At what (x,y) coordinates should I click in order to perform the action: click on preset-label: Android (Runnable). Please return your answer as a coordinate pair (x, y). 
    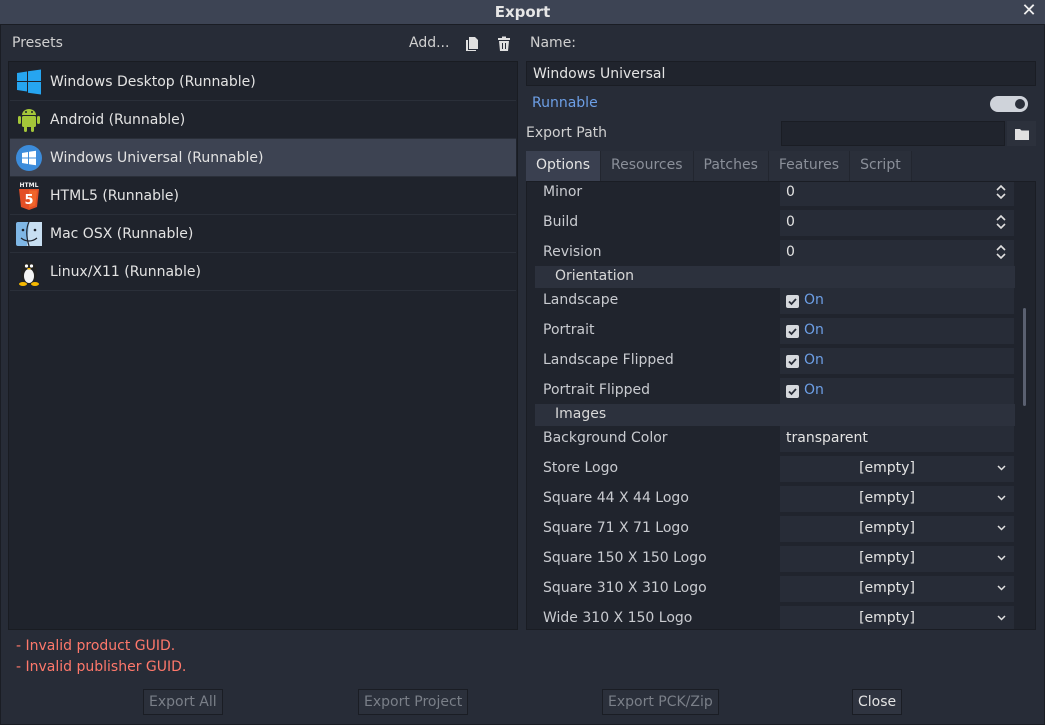
    Looking at the image, I should click on (118, 119).